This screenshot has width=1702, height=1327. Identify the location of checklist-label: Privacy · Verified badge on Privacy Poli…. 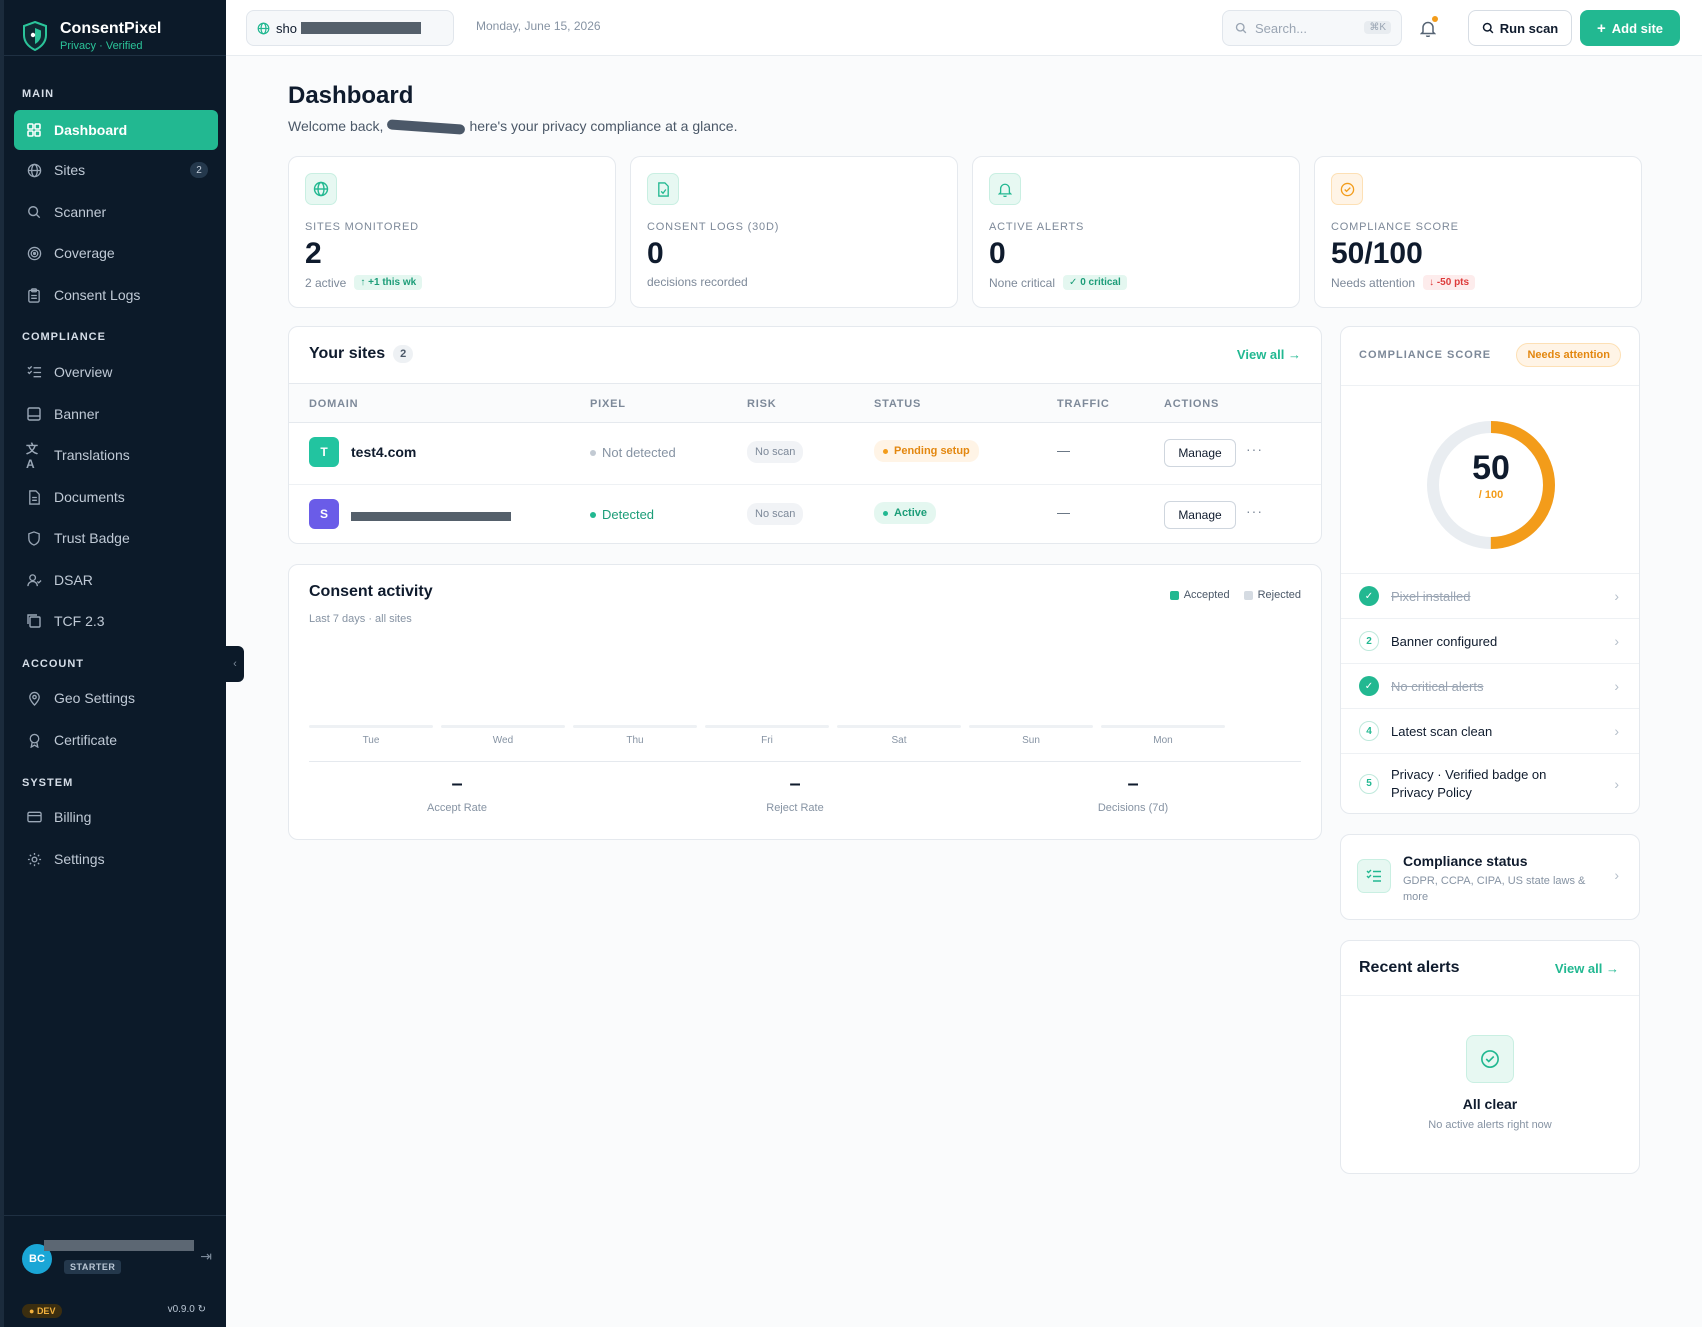
(1469, 783).